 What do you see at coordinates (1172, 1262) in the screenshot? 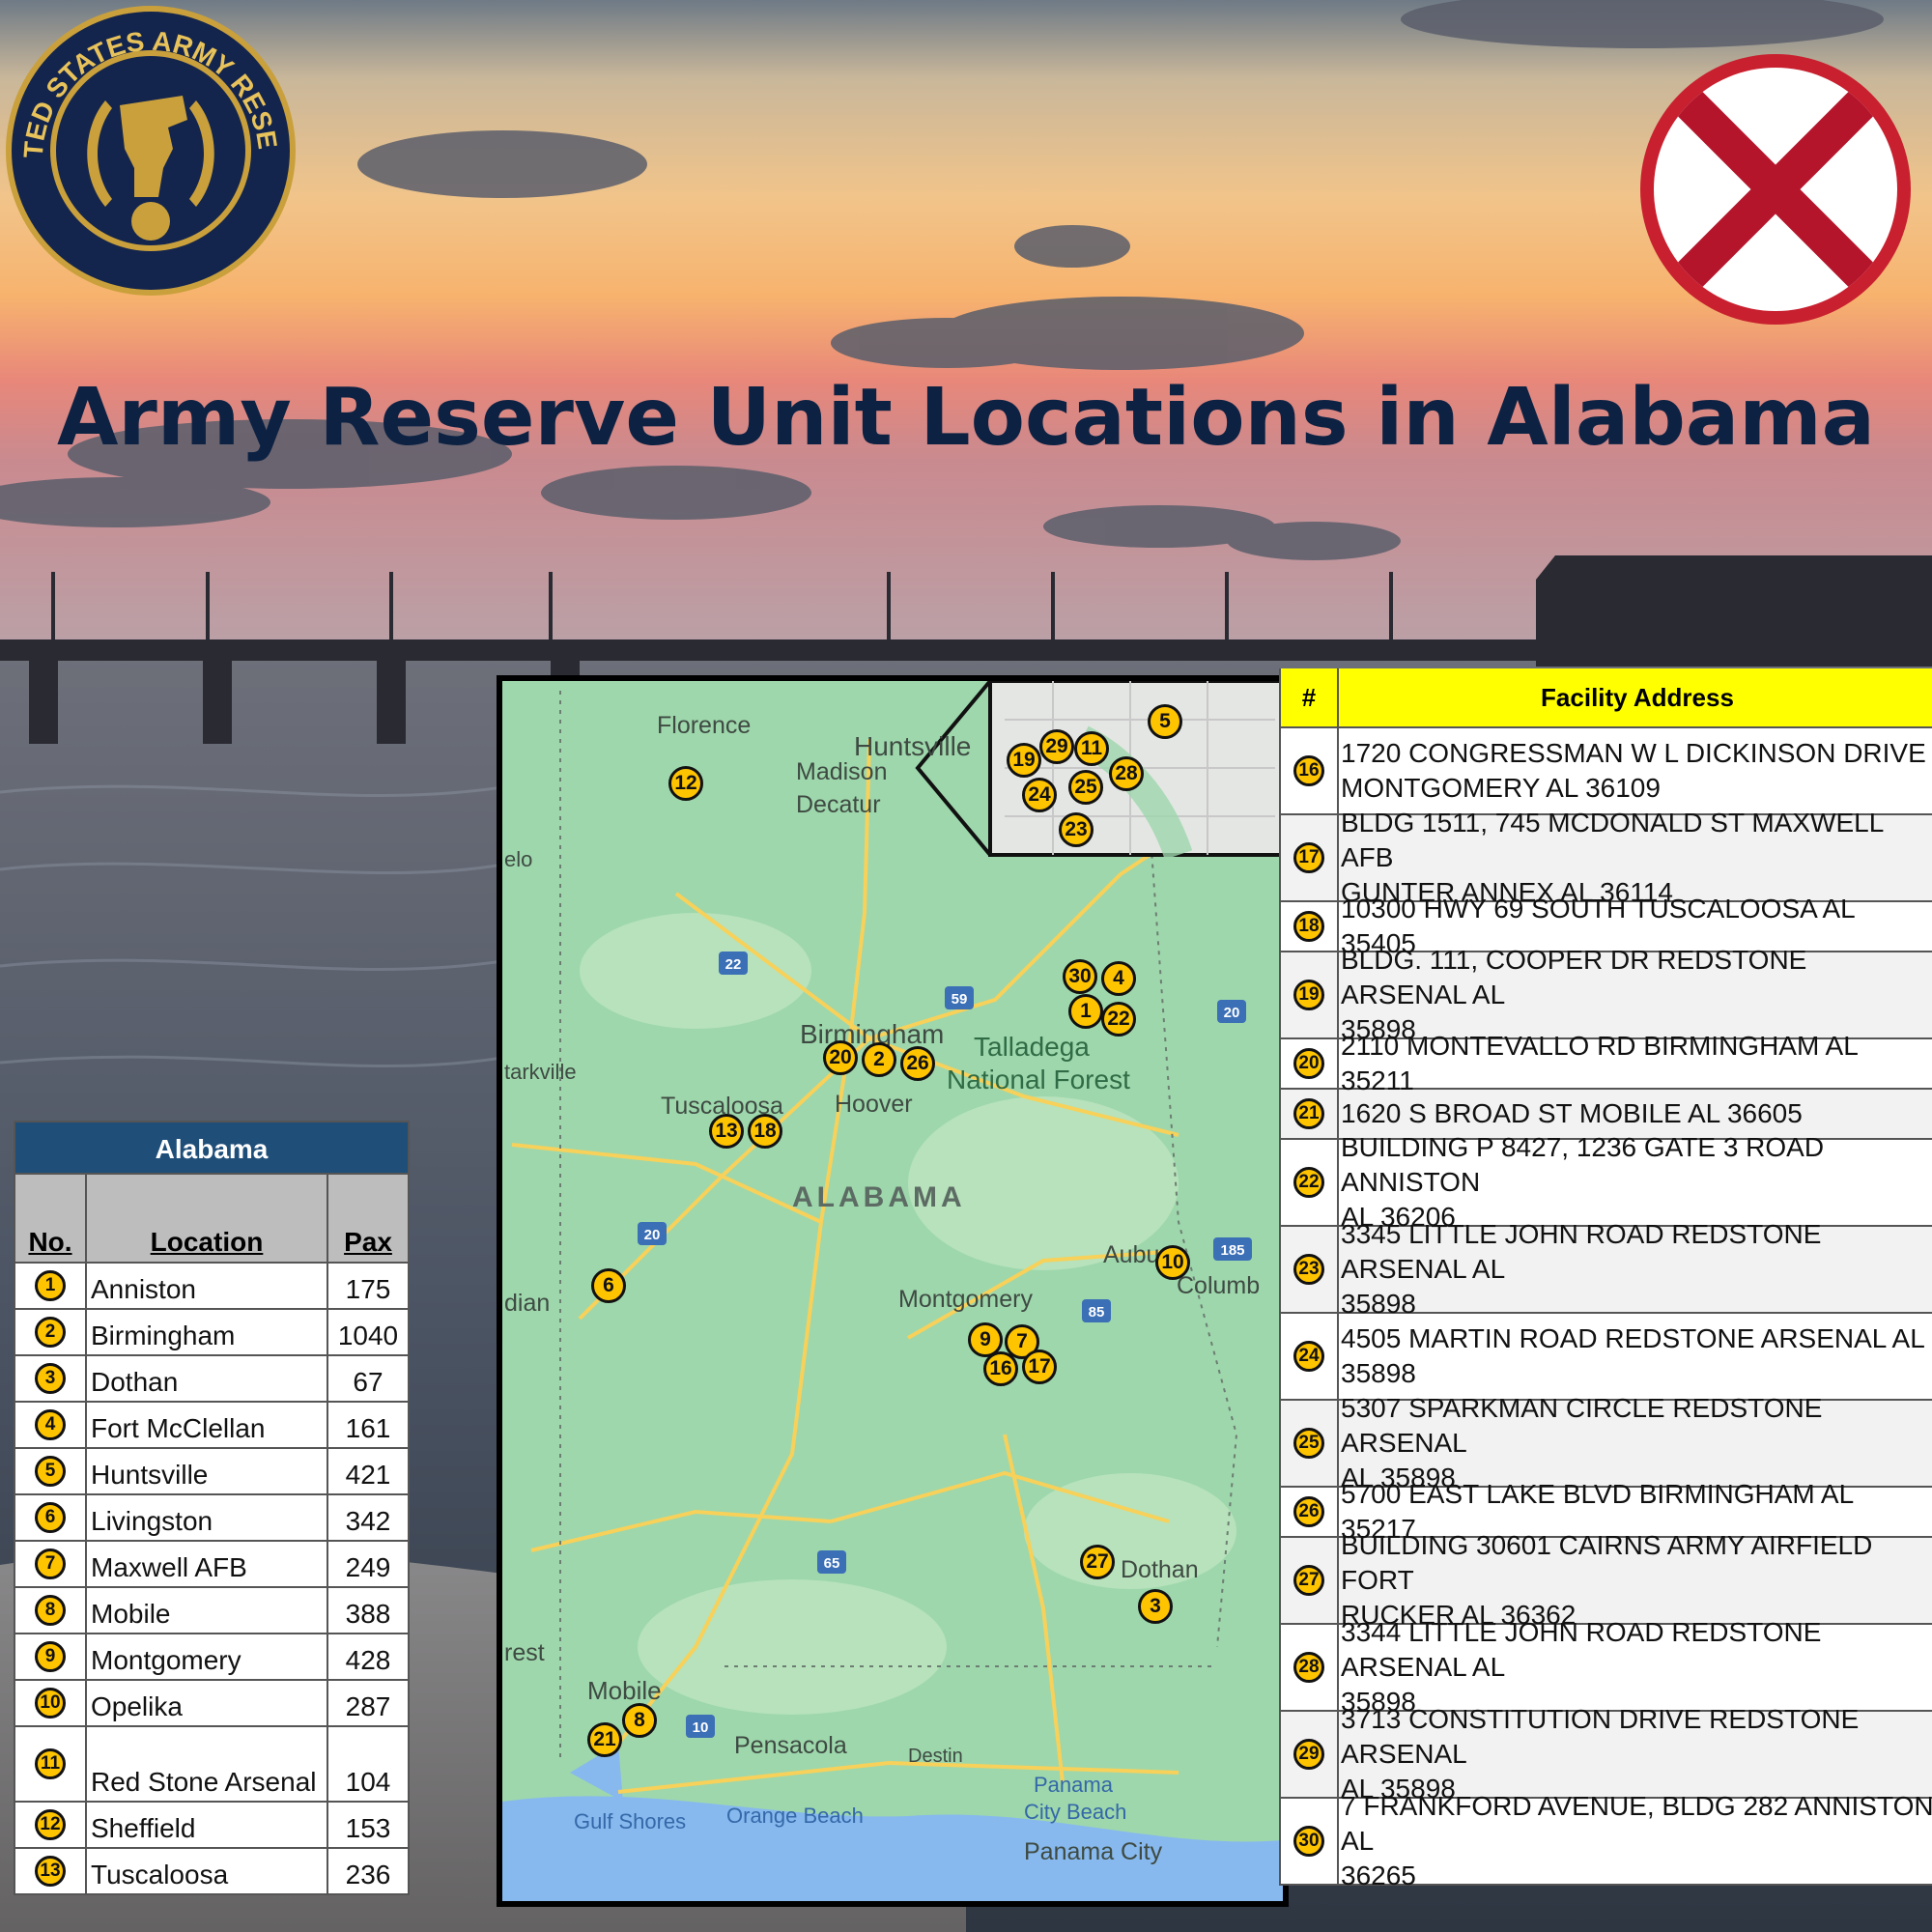
I see `marker-10: 10` at bounding box center [1172, 1262].